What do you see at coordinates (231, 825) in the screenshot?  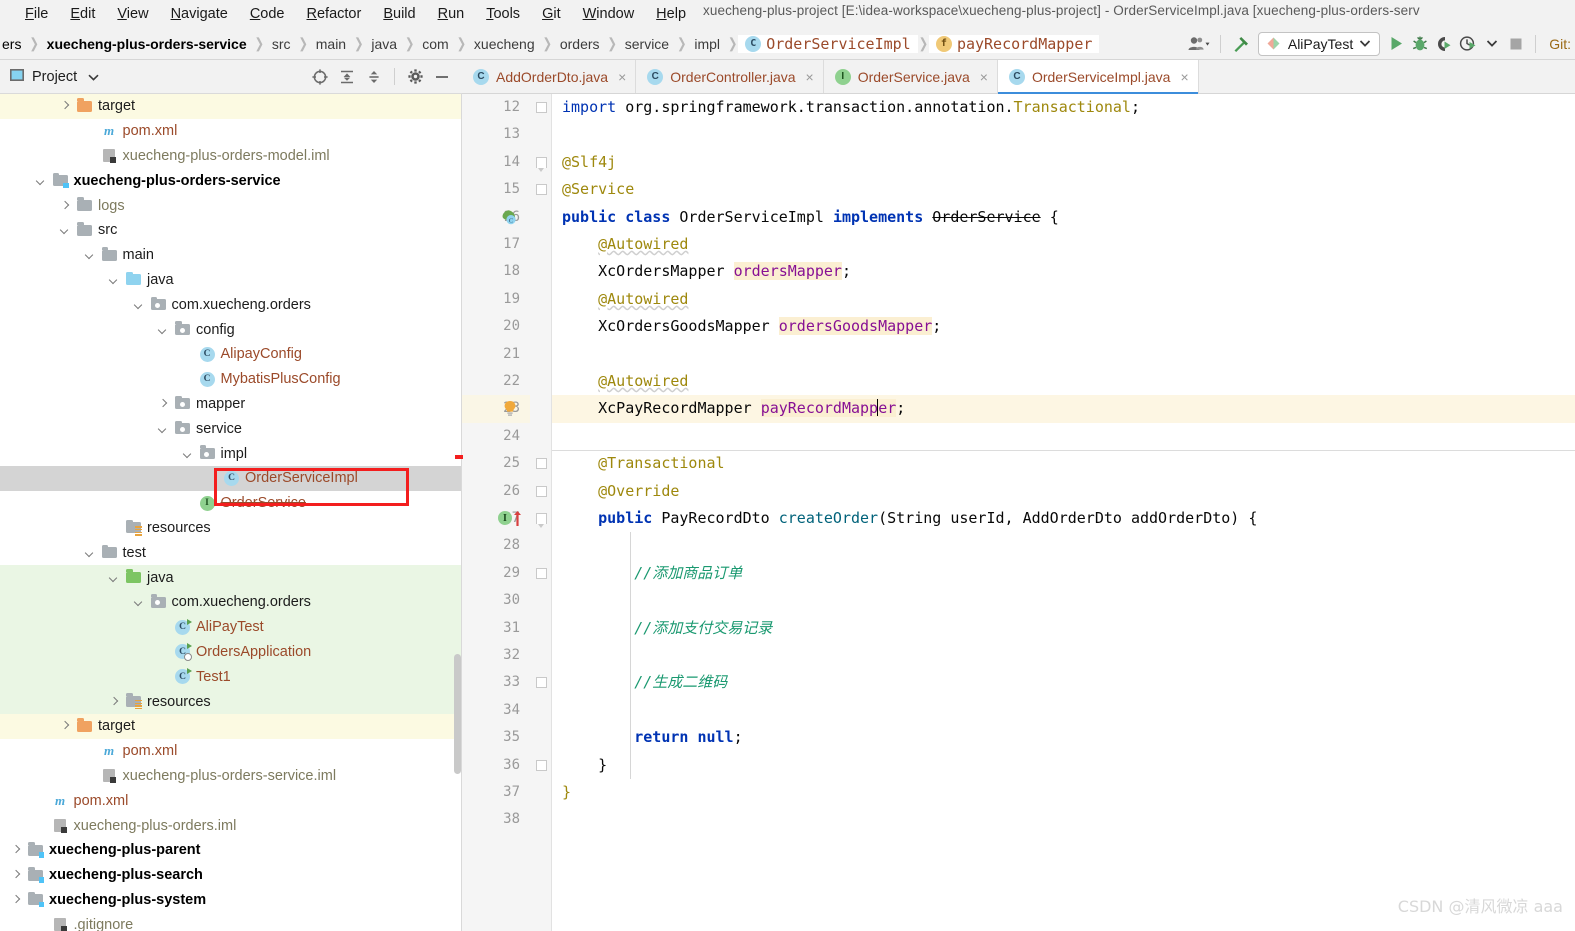 I see `tree-node-xuecheng-plus-orders-iml: xuecheng-plus-orders.iml` at bounding box center [231, 825].